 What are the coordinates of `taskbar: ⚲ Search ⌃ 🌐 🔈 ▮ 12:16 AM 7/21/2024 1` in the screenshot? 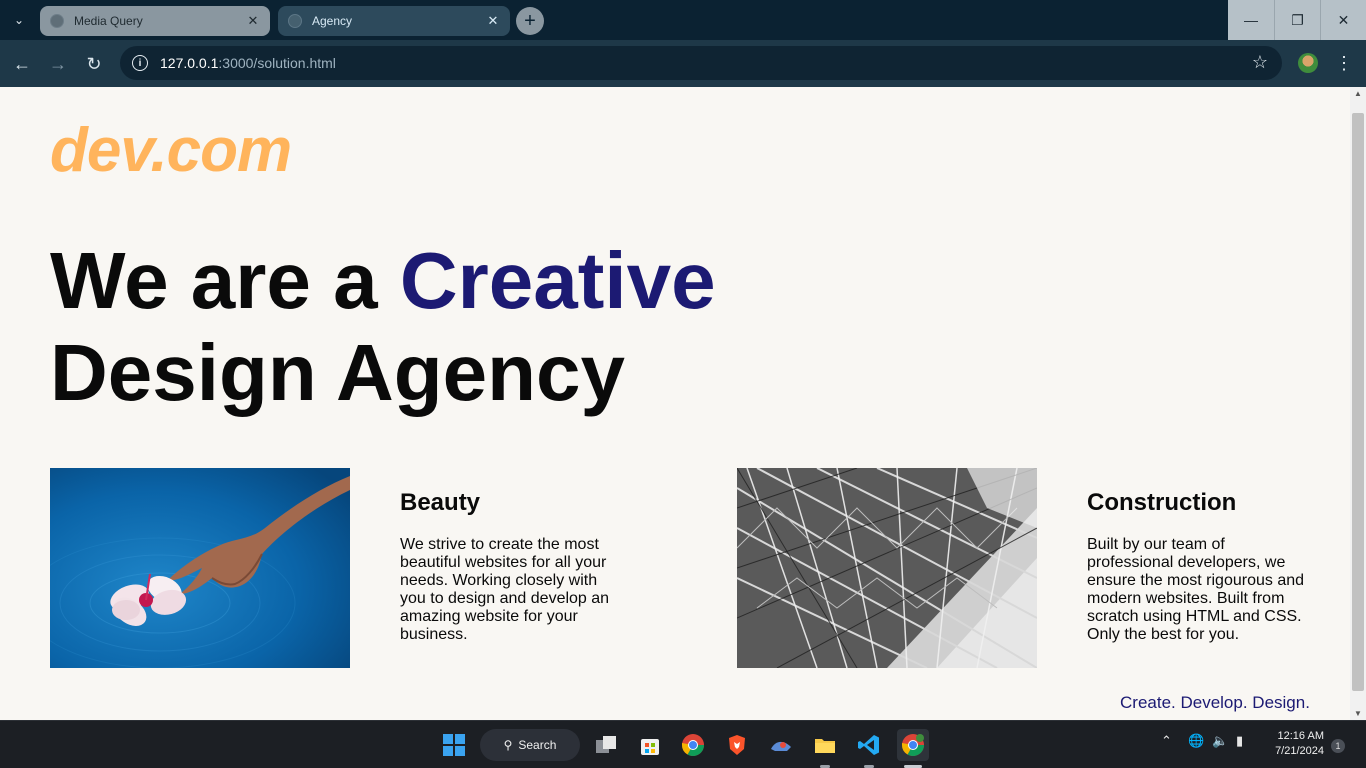 It's located at (683, 744).